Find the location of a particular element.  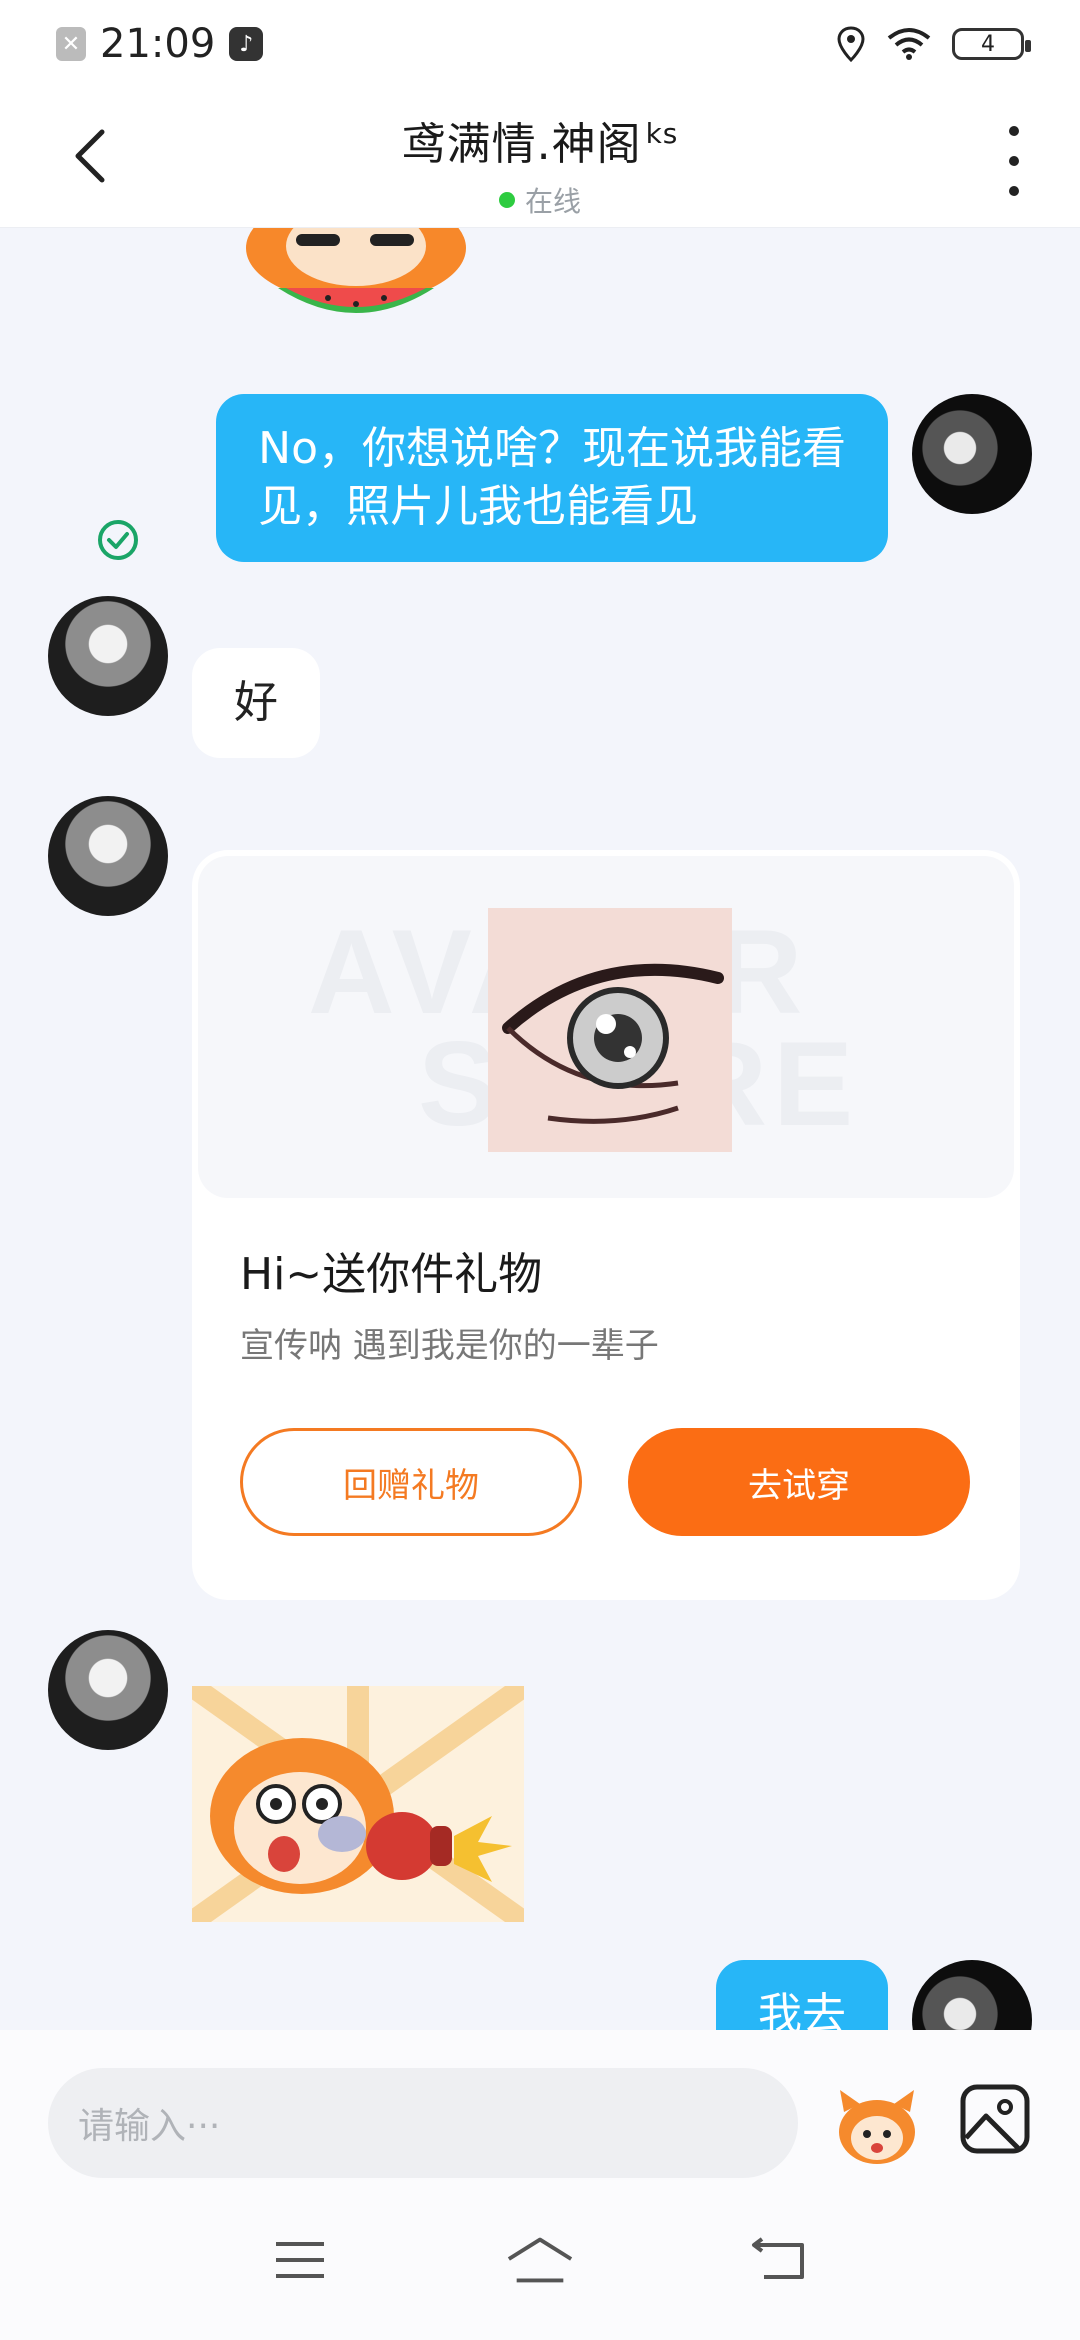

message-input-bar: 请输入··· is located at coordinates (540, 2105).